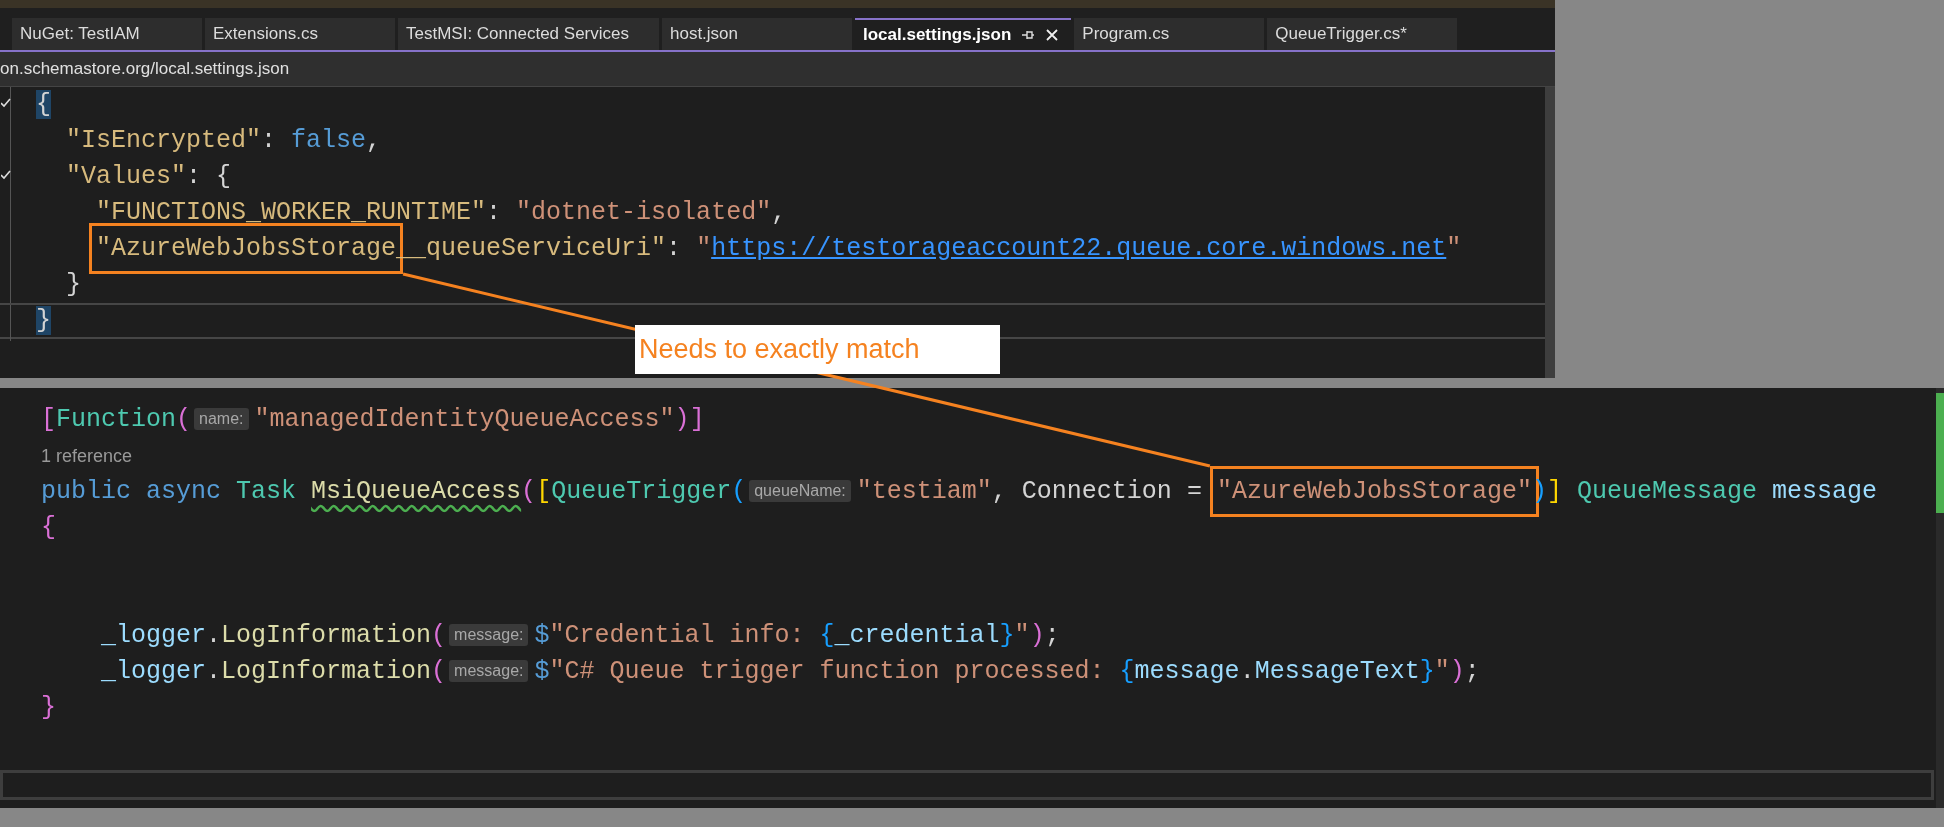 The height and width of the screenshot is (827, 1944). Describe the element at coordinates (1374, 491) in the screenshot. I see `code-text: "AzureWebJobsStorage"` at that location.